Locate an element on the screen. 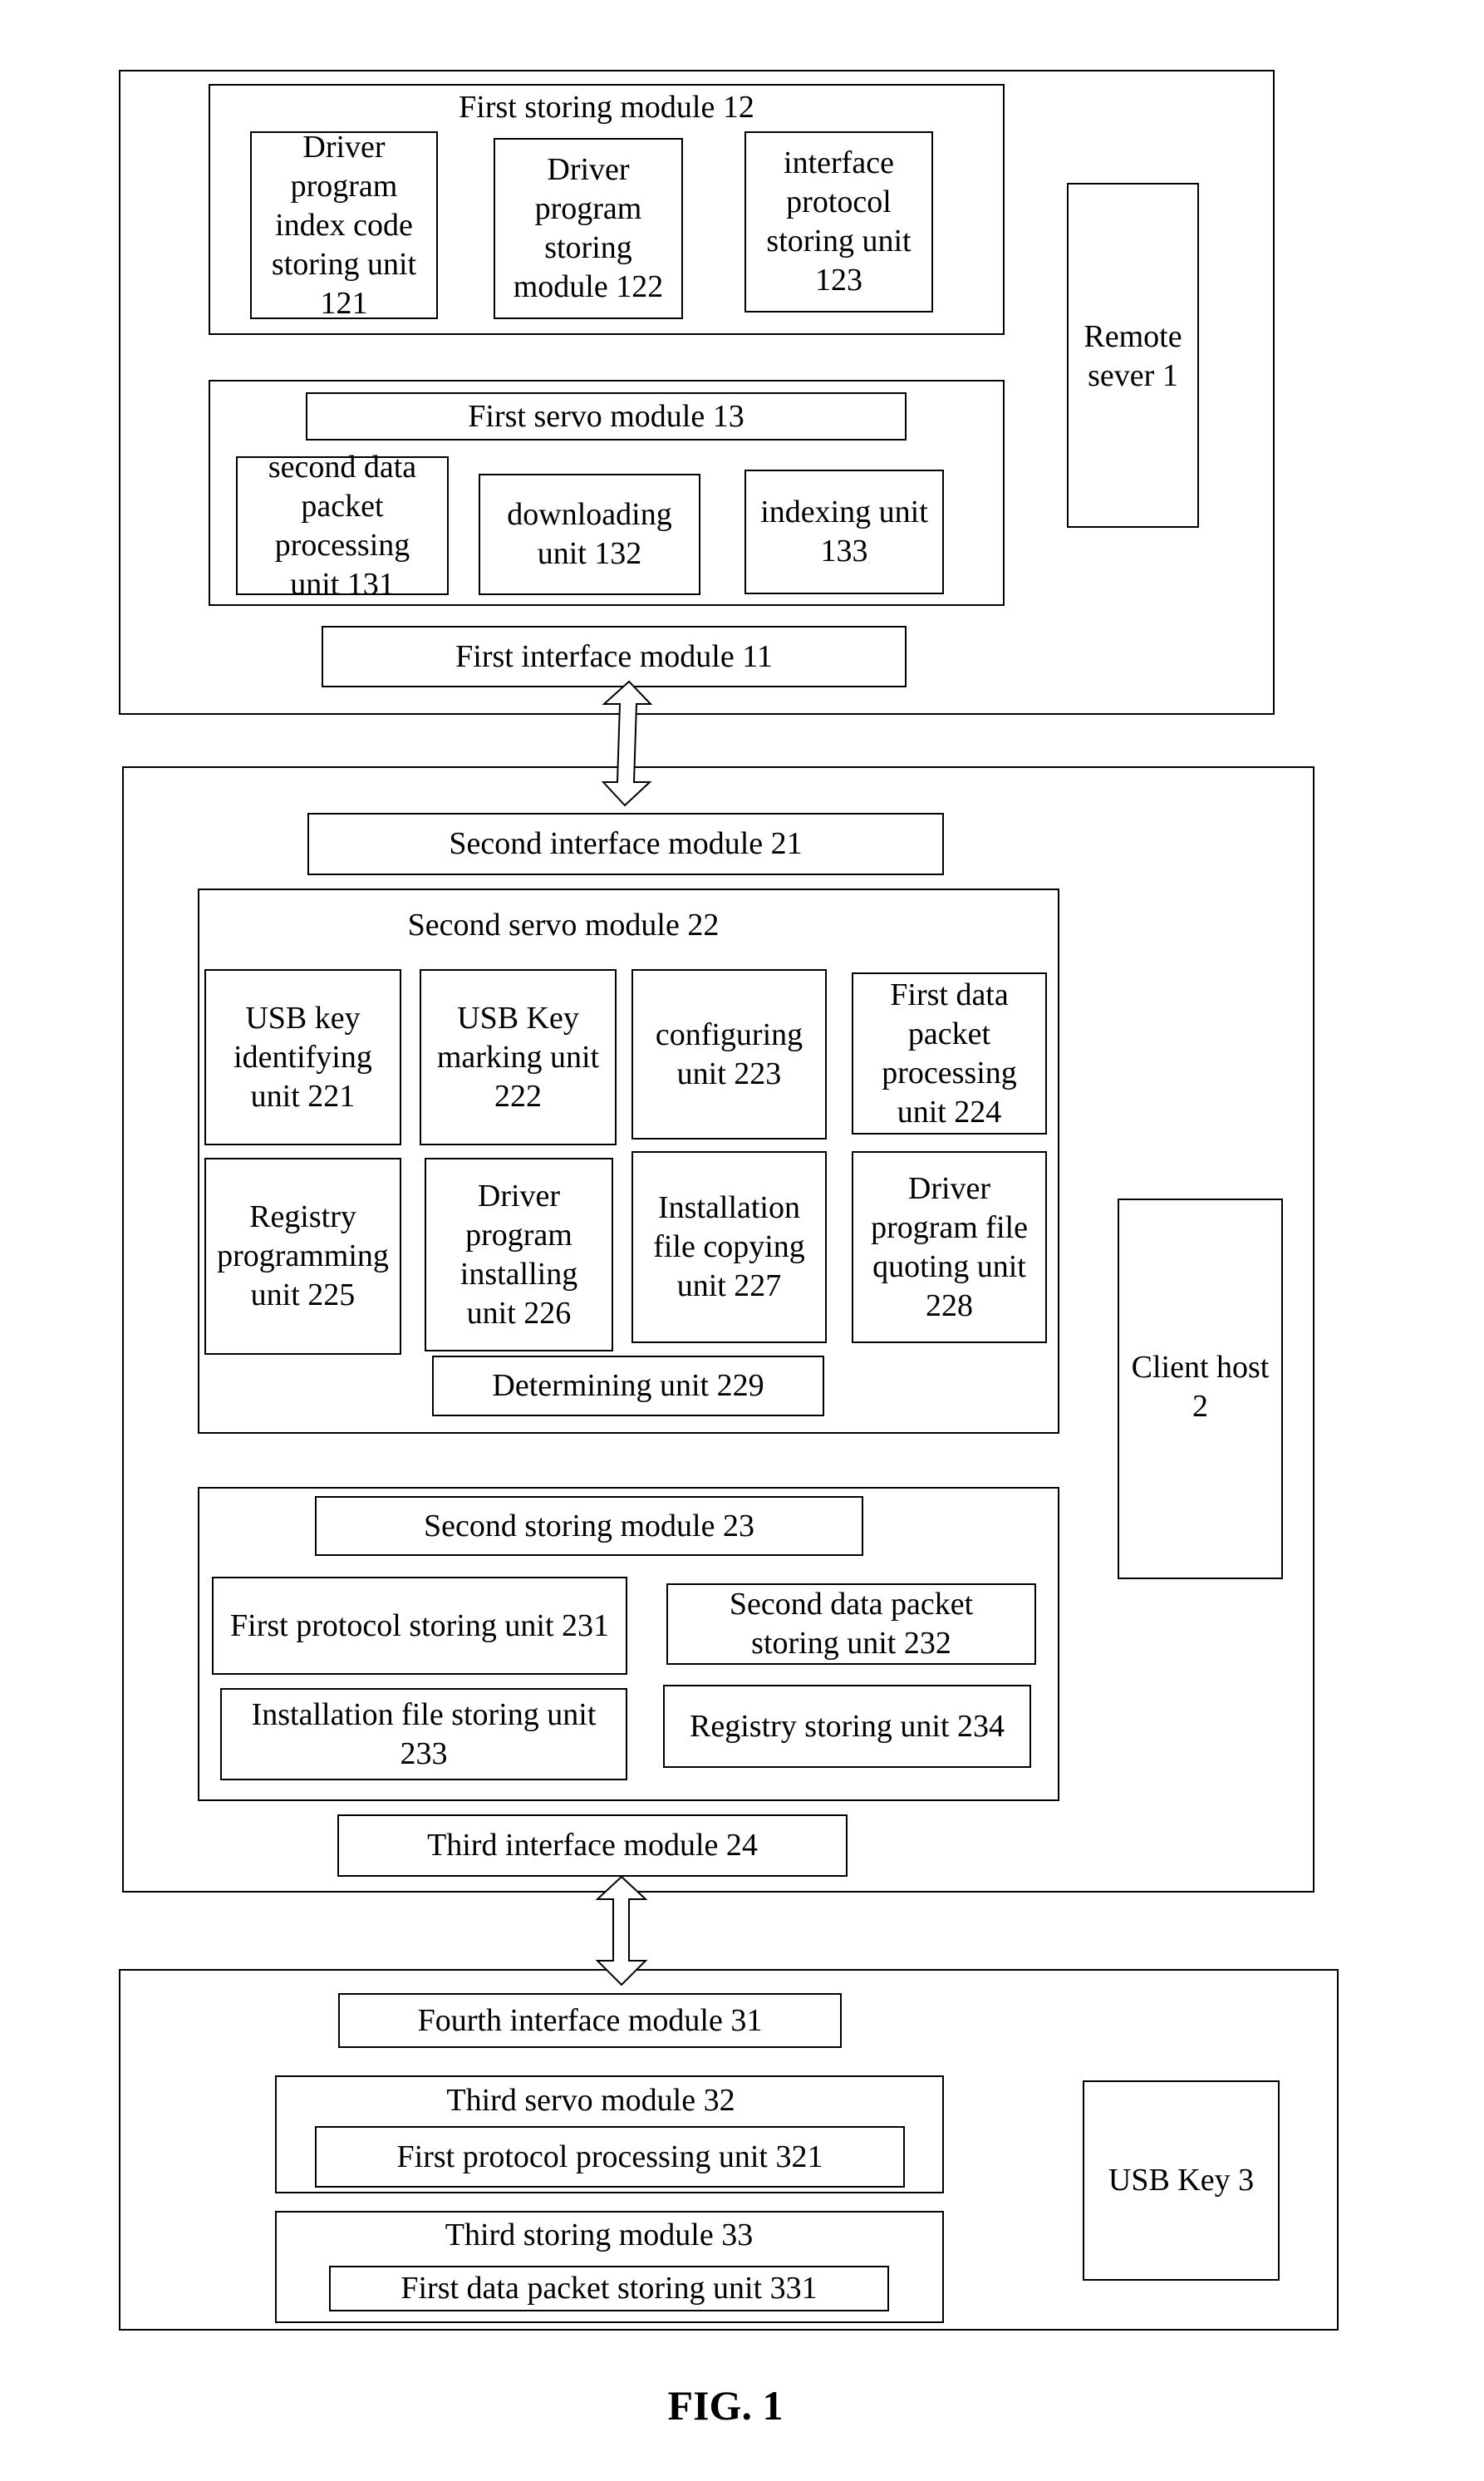  second-storing-module-title: Second storing module 23 is located at coordinates (589, 1526).